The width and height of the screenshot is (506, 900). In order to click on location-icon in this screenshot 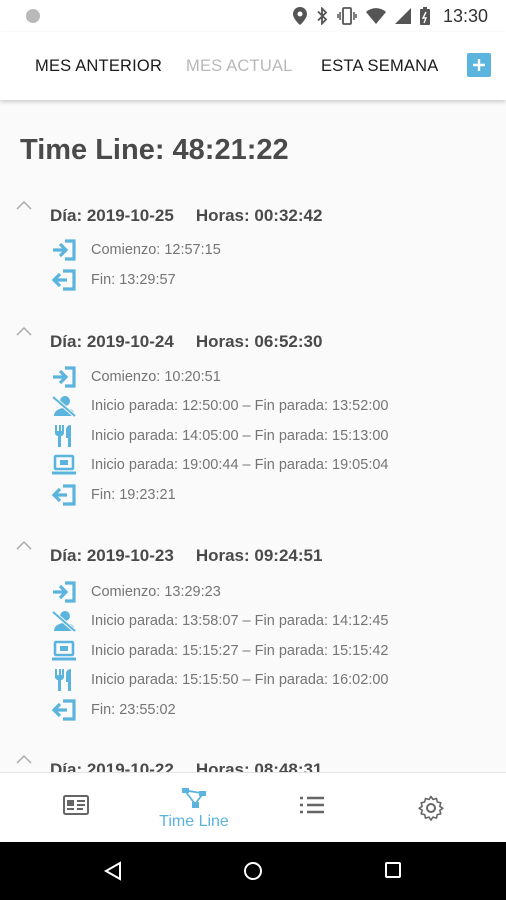, I will do `click(299, 16)`.